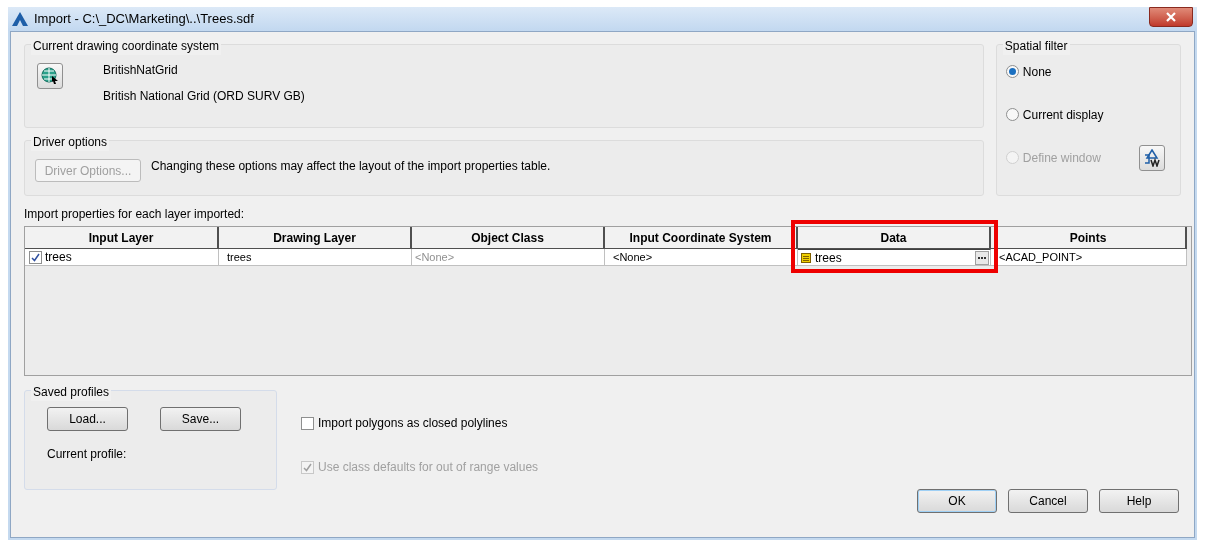 The height and width of the screenshot is (540, 1205). Describe the element at coordinates (957, 501) in the screenshot. I see `dialog-button: OK` at that location.